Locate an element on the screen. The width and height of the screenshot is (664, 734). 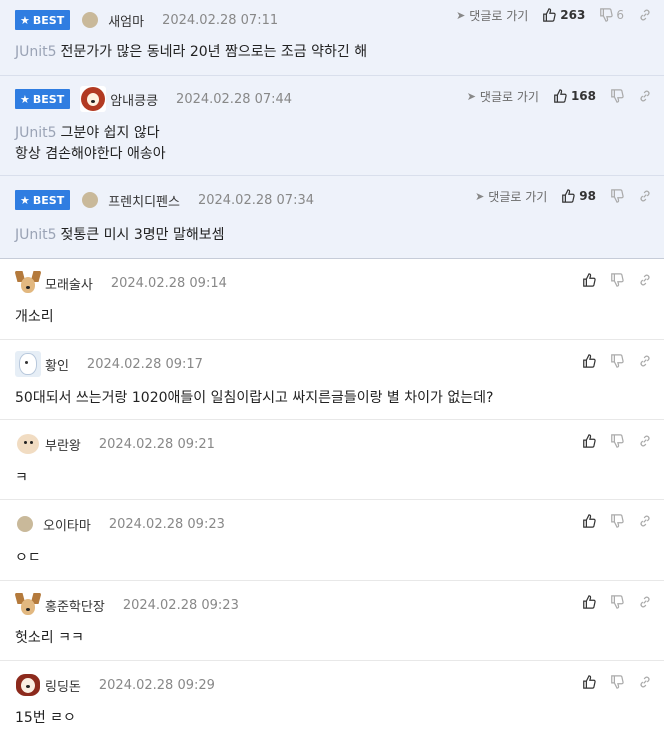
comment-header: 부란왕 2024.02.28 09:21 is located at coordinates (115, 444).